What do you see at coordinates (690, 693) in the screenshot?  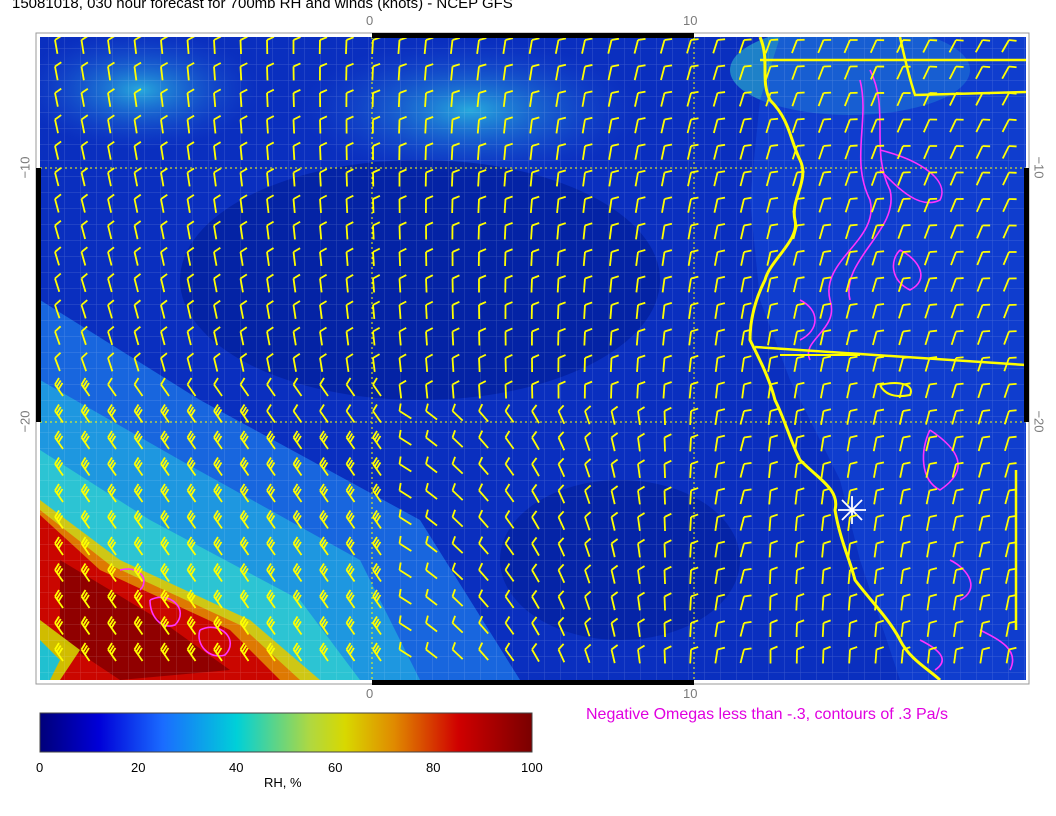 I see `bottom-tick-10: 10` at bounding box center [690, 693].